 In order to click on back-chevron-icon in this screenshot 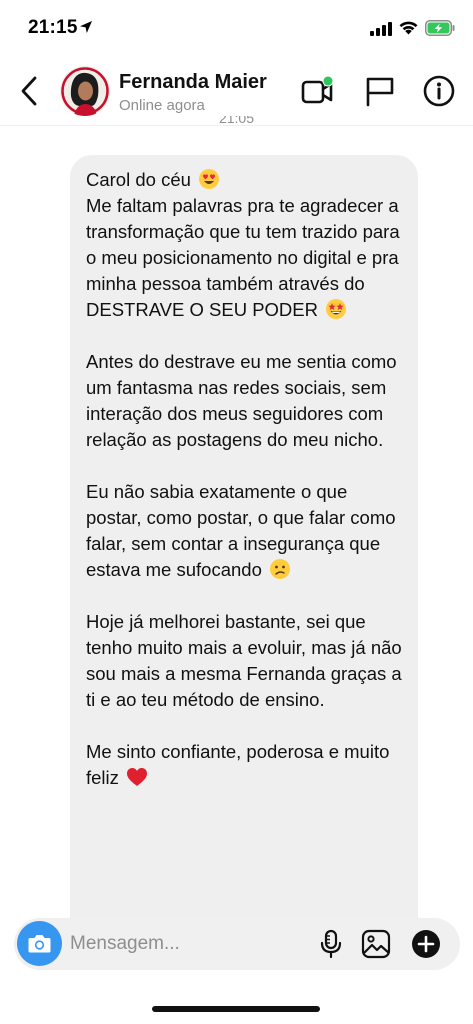, I will do `click(29, 91)`.